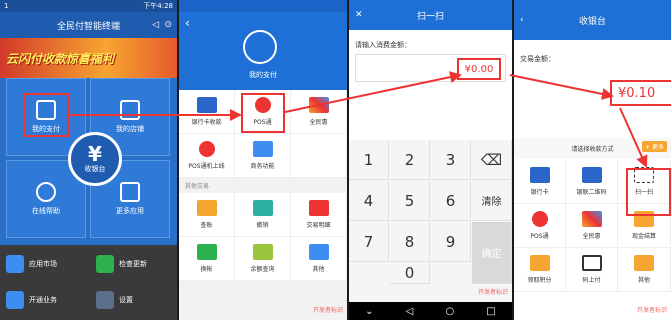  Describe the element at coordinates (430, 68) in the screenshot. I see `amount-input: ¥0.00` at that location.